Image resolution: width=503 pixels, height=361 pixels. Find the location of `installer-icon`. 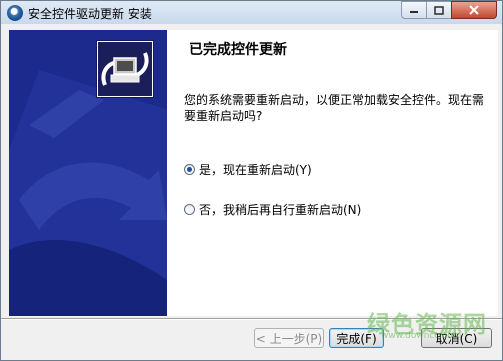

installer-icon is located at coordinates (15, 13).